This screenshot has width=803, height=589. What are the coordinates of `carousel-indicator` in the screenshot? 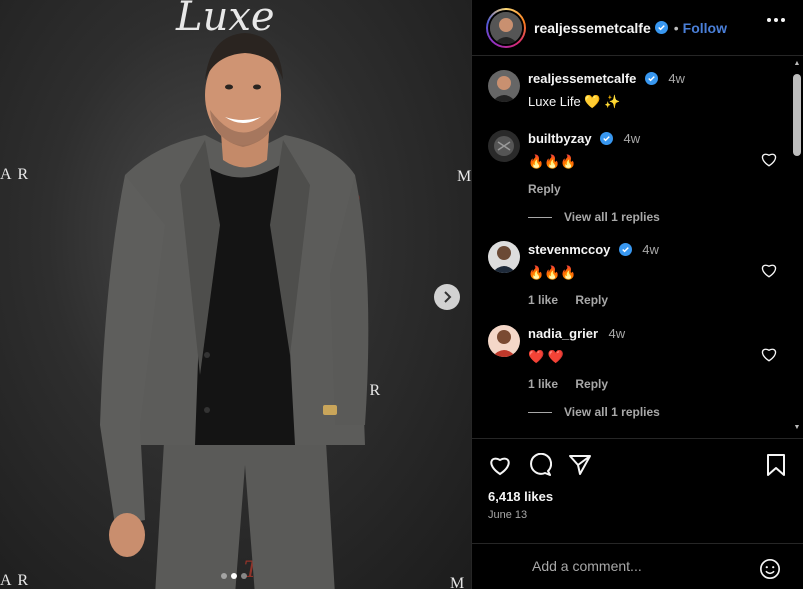 It's located at (234, 576).